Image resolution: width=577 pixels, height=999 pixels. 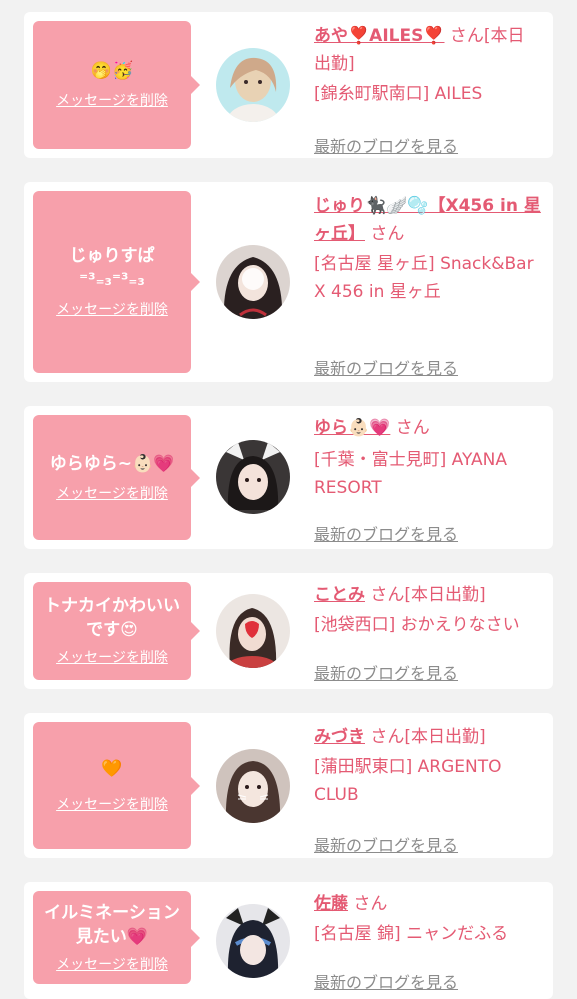 I want to click on shop-text: [名古屋 星ヶ丘] Snack&Bar X 456 in 星ヶ丘, so click(x=424, y=278).